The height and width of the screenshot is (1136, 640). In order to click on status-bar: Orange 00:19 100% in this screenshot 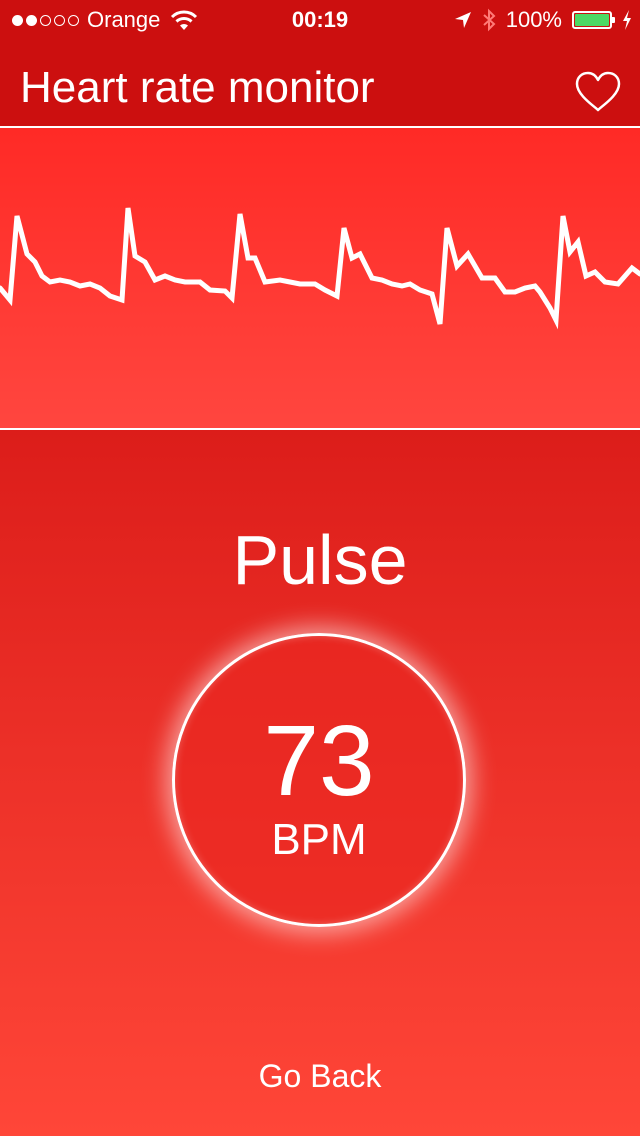, I will do `click(320, 20)`.